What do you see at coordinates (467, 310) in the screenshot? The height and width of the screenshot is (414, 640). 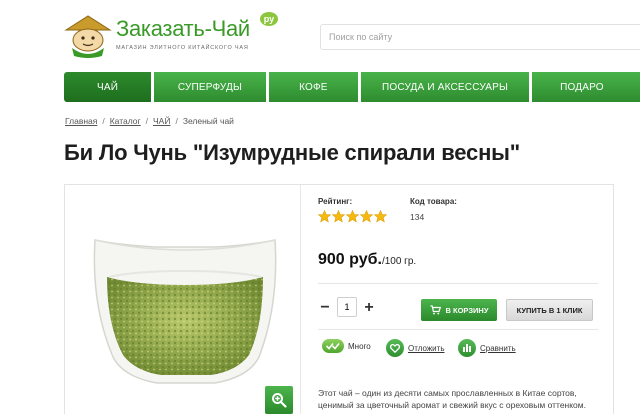 I see `add-to-cart-label: В КОРЗИНУ` at bounding box center [467, 310].